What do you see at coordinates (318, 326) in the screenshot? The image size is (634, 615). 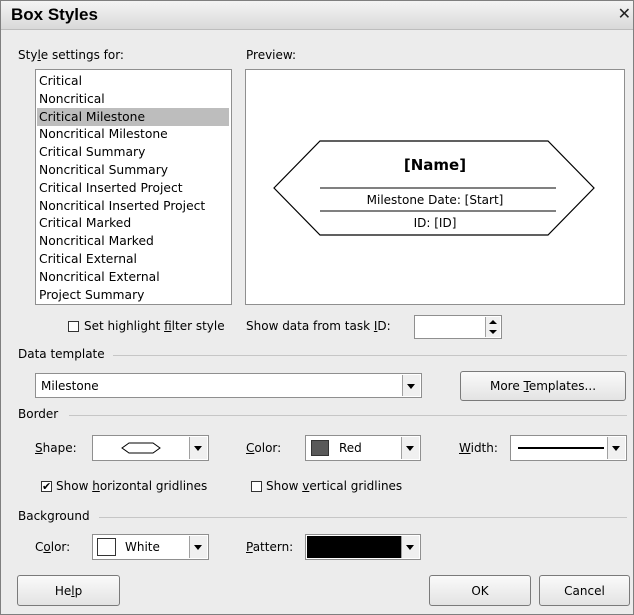 I see `show-data-label: Show data from task ID:` at bounding box center [318, 326].